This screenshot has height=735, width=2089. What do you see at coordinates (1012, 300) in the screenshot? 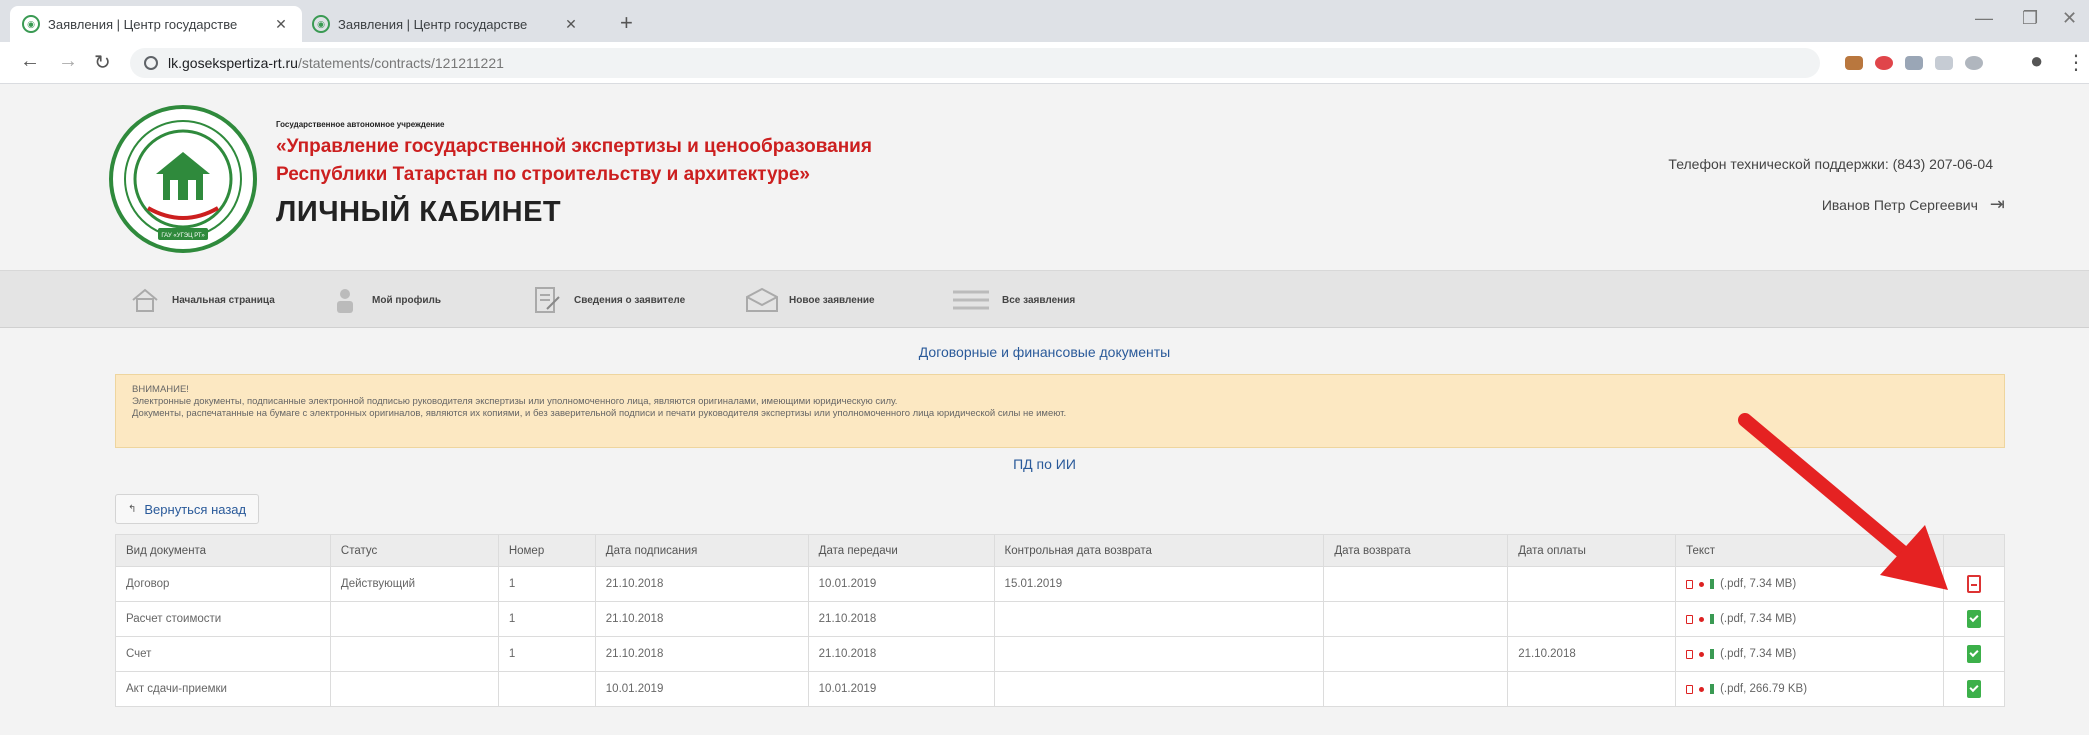
I see `menu-item-all-applications: Все заявления` at bounding box center [1012, 300].